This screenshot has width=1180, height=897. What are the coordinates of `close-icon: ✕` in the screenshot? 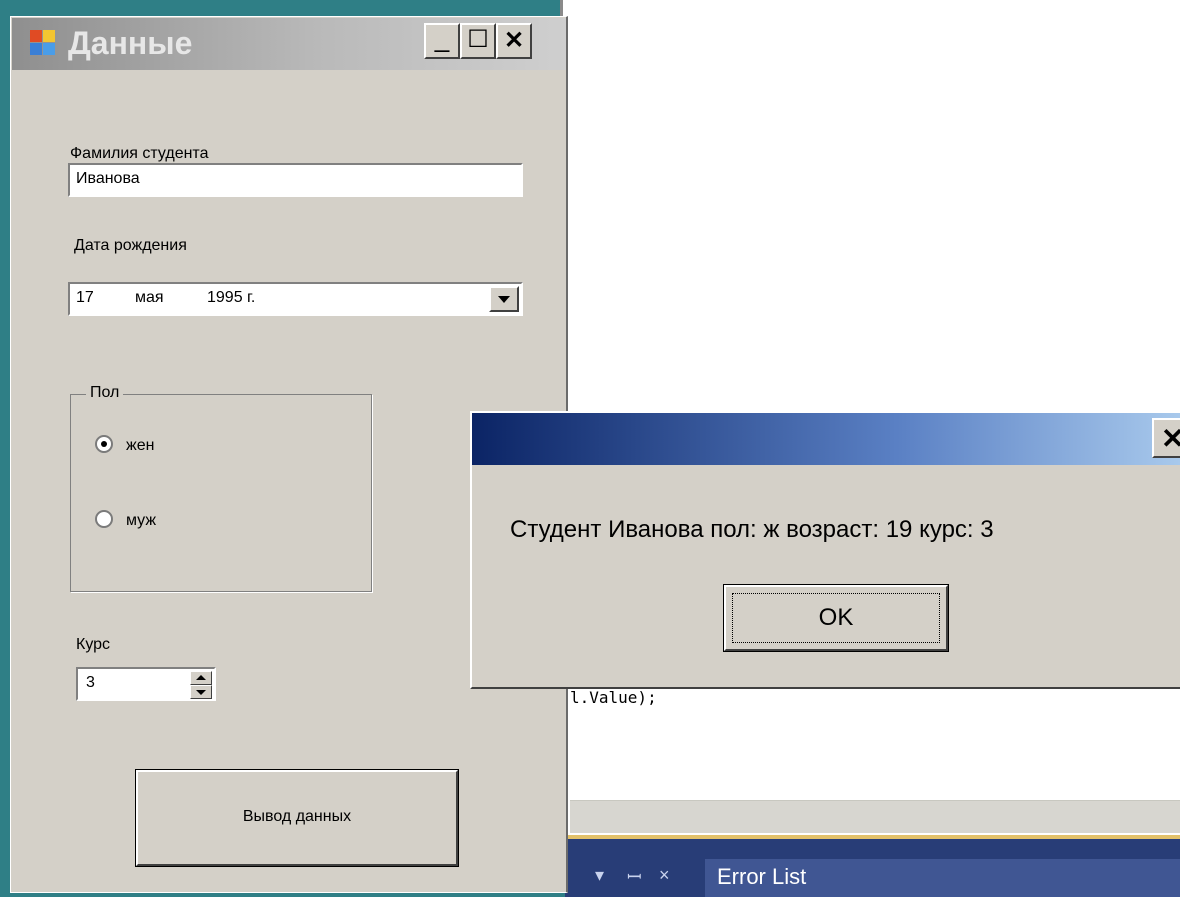 It's located at (1170, 438).